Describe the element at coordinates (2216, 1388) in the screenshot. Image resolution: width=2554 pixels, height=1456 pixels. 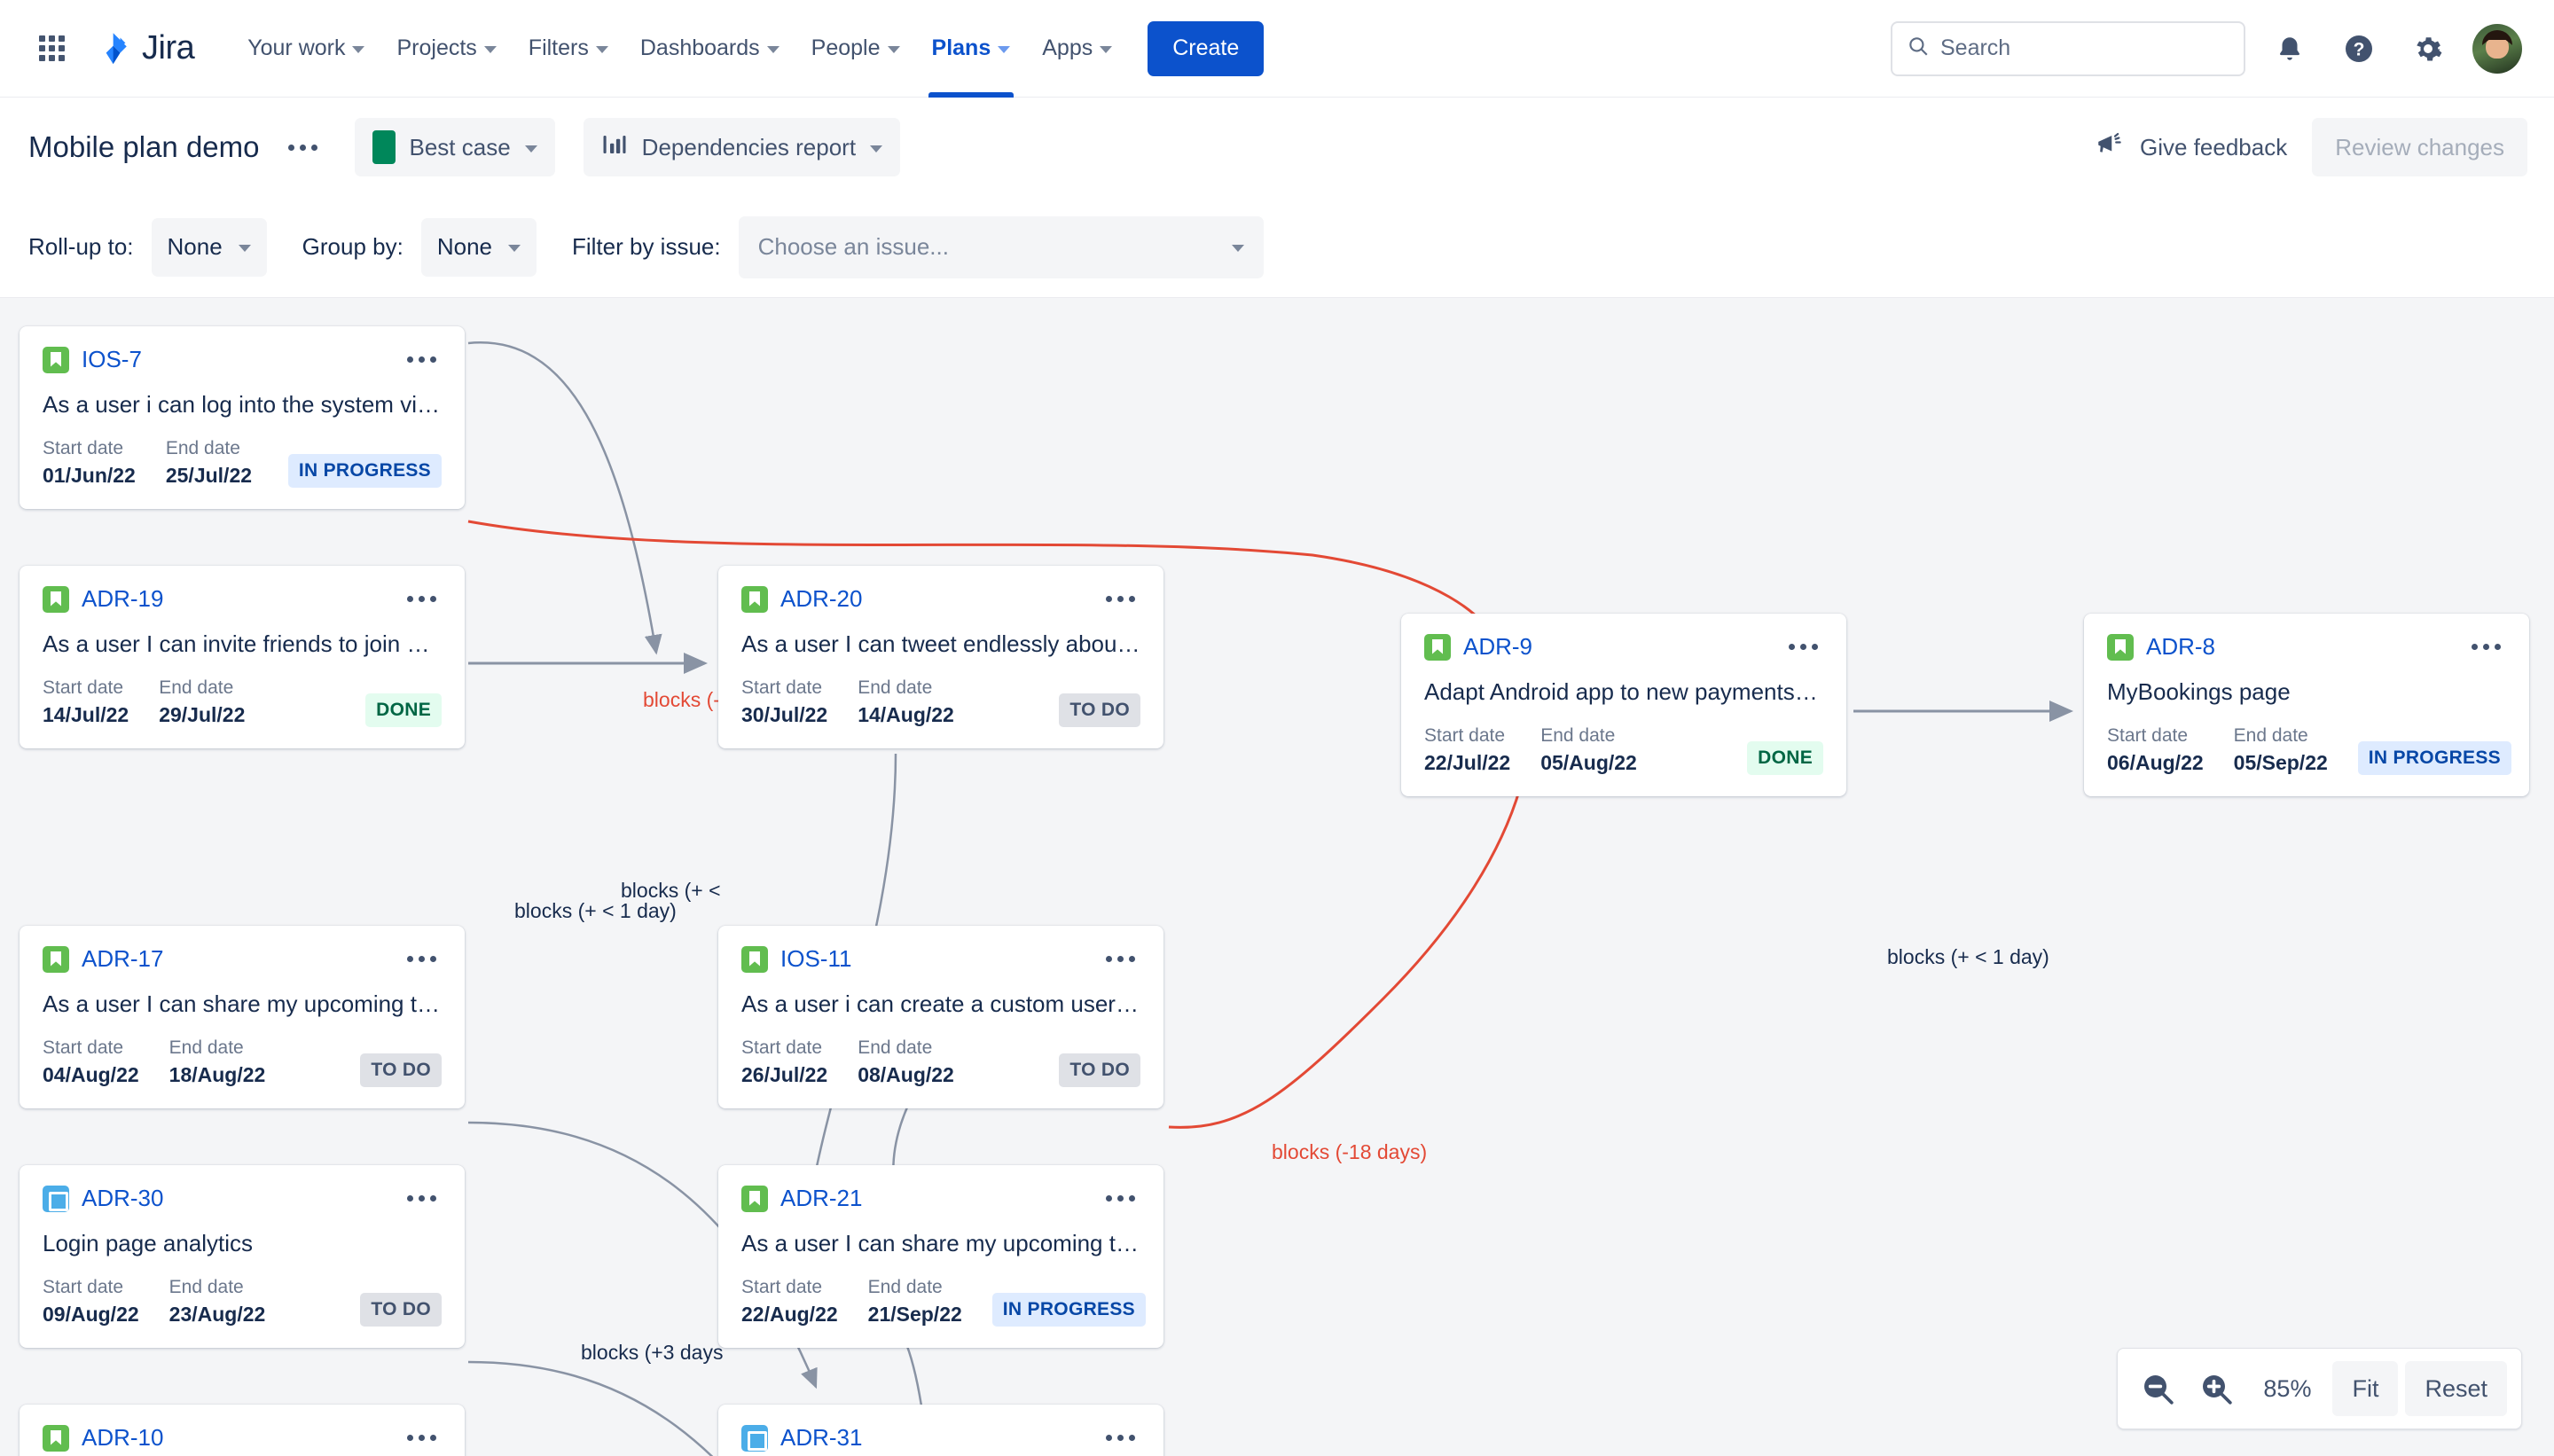
I see `zoom-in-icon` at that location.